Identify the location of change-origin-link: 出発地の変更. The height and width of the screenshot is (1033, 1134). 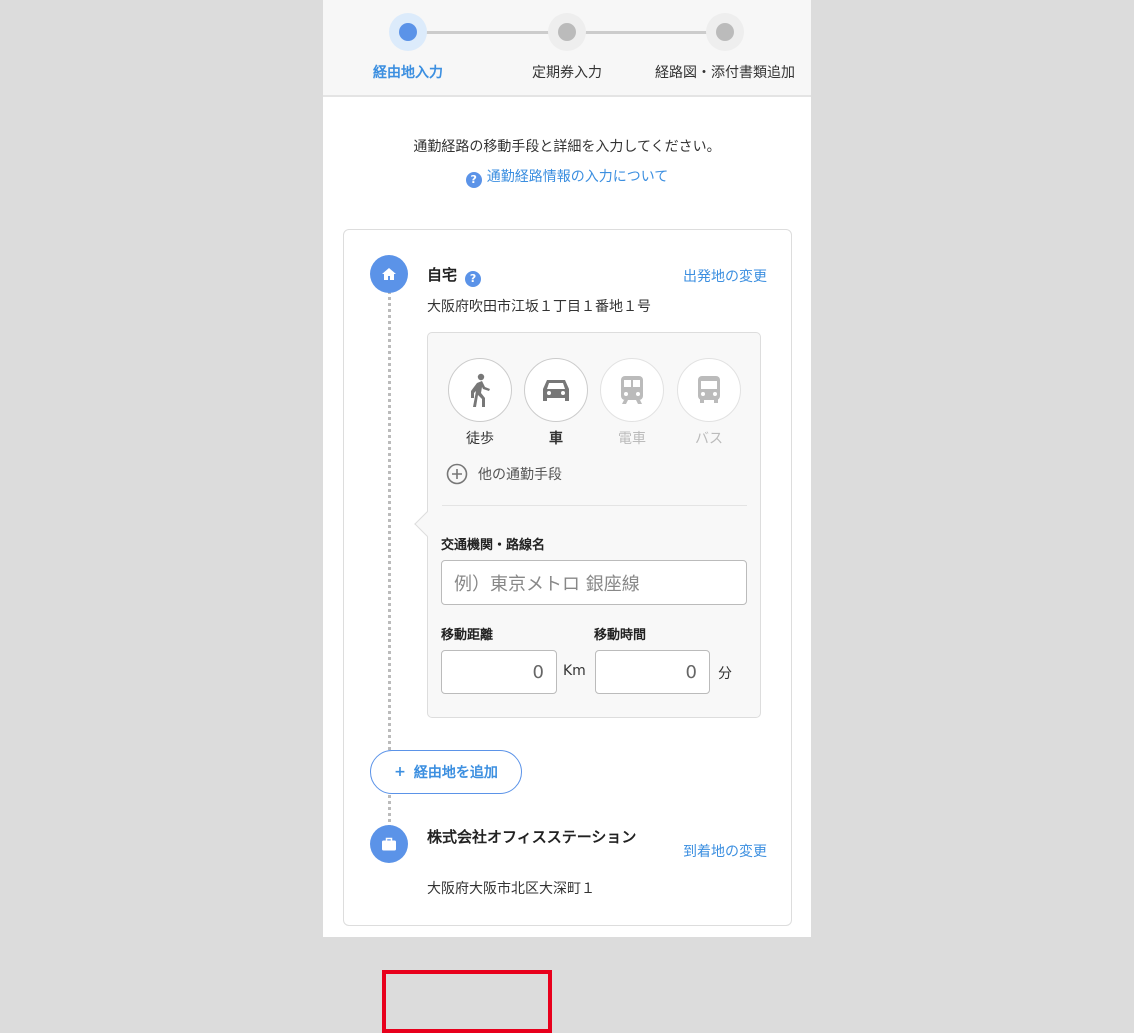
(725, 276).